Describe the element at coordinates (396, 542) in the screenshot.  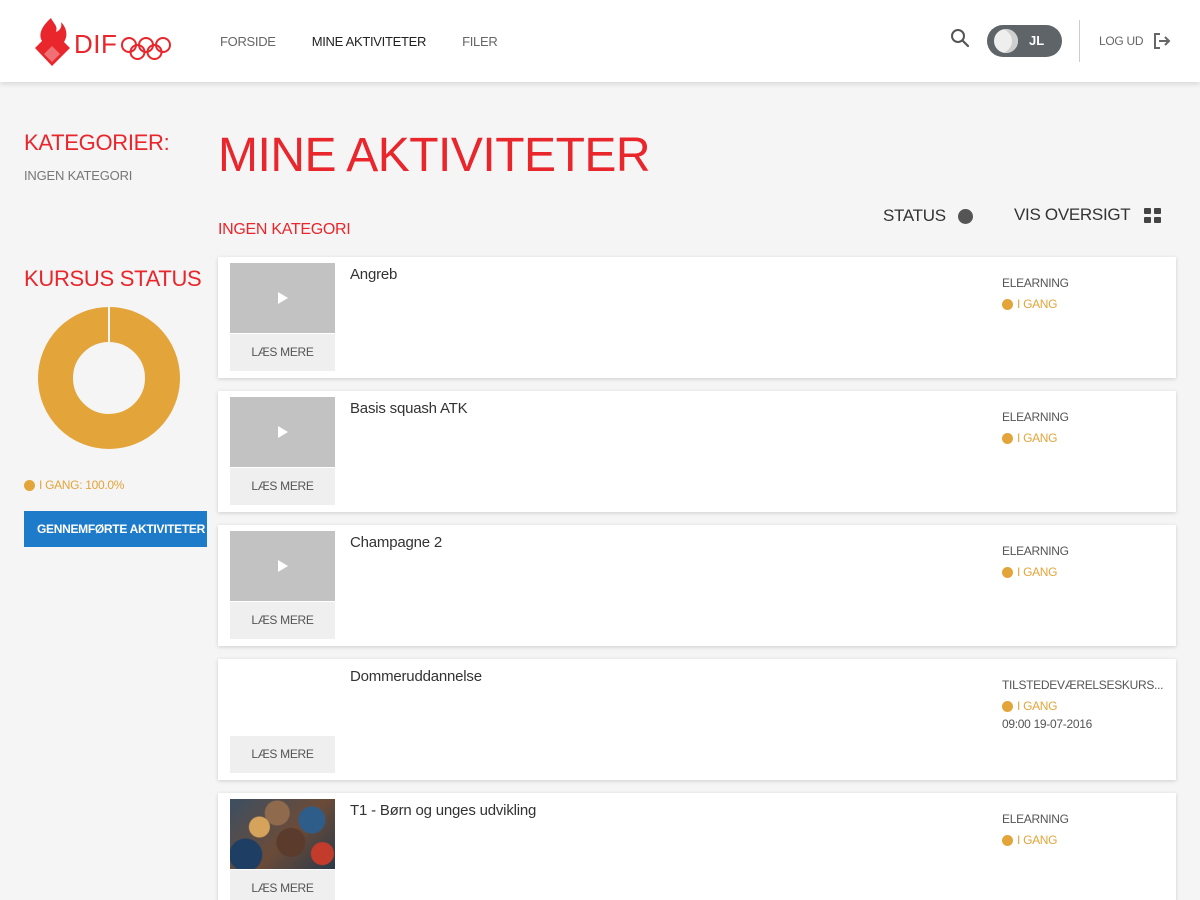
I see `activity-title: Champagne 2` at that location.